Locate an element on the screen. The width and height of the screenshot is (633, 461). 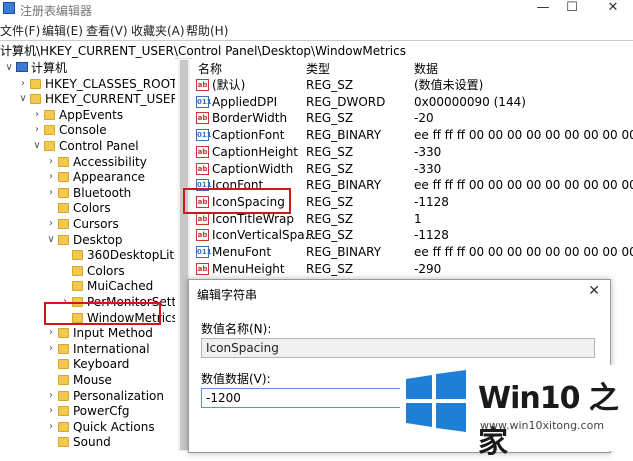
tree-item-label: Input Method is located at coordinates (113, 333).